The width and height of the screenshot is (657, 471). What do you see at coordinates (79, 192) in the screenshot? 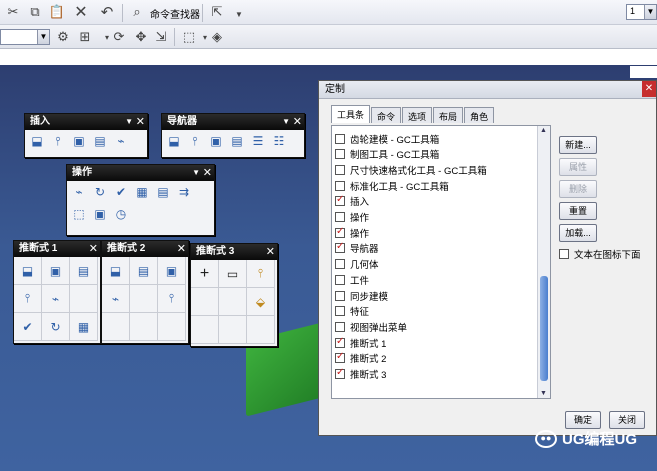
I see `generate-path-icon: ⌁` at bounding box center [79, 192].